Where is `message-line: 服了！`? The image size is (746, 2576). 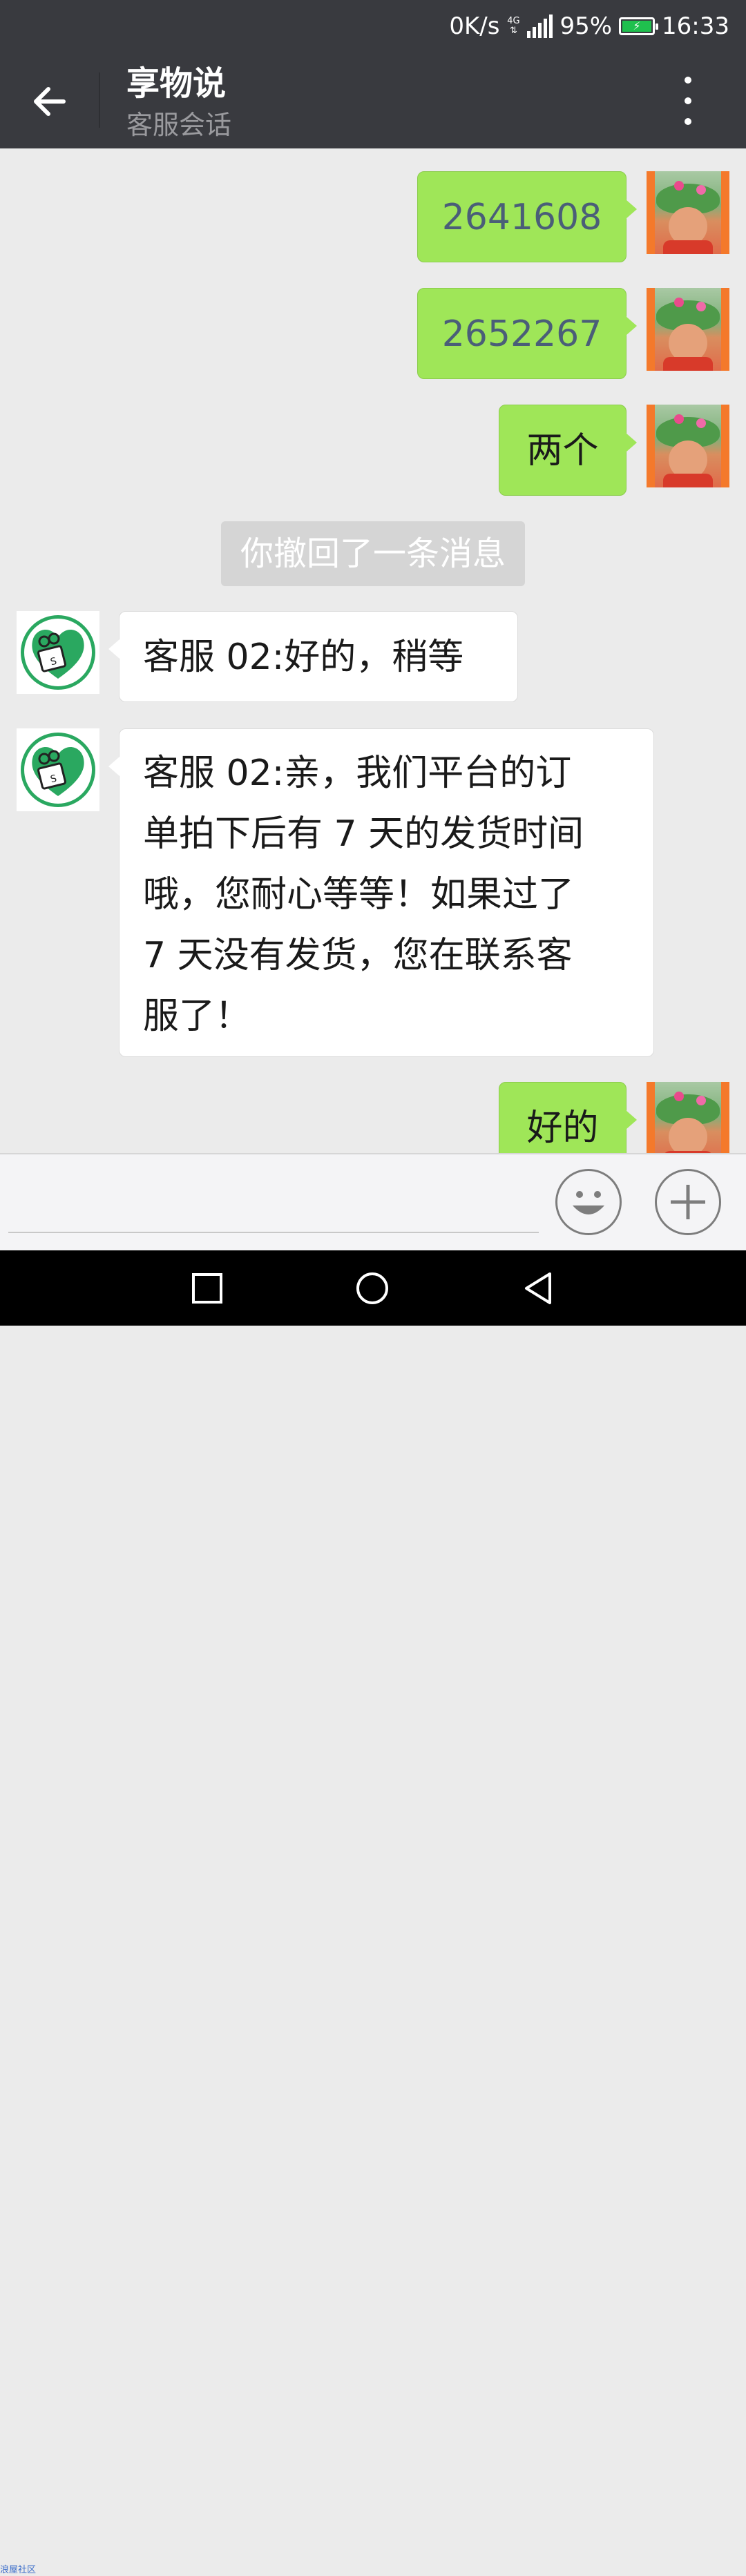
message-line: 服了！ is located at coordinates (197, 1016).